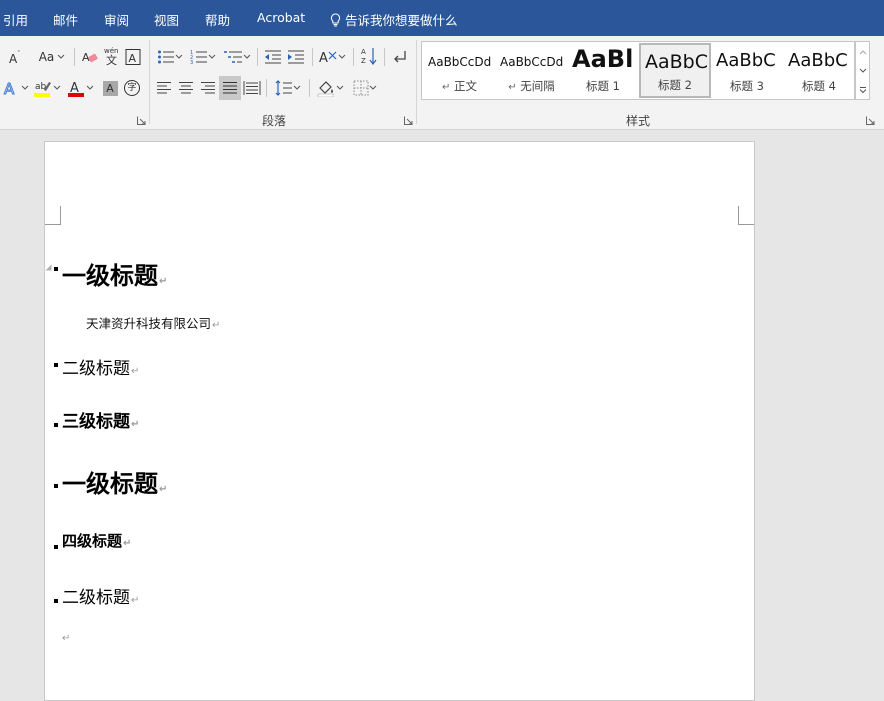 The height and width of the screenshot is (701, 884). I want to click on align-left-button, so click(164, 88).